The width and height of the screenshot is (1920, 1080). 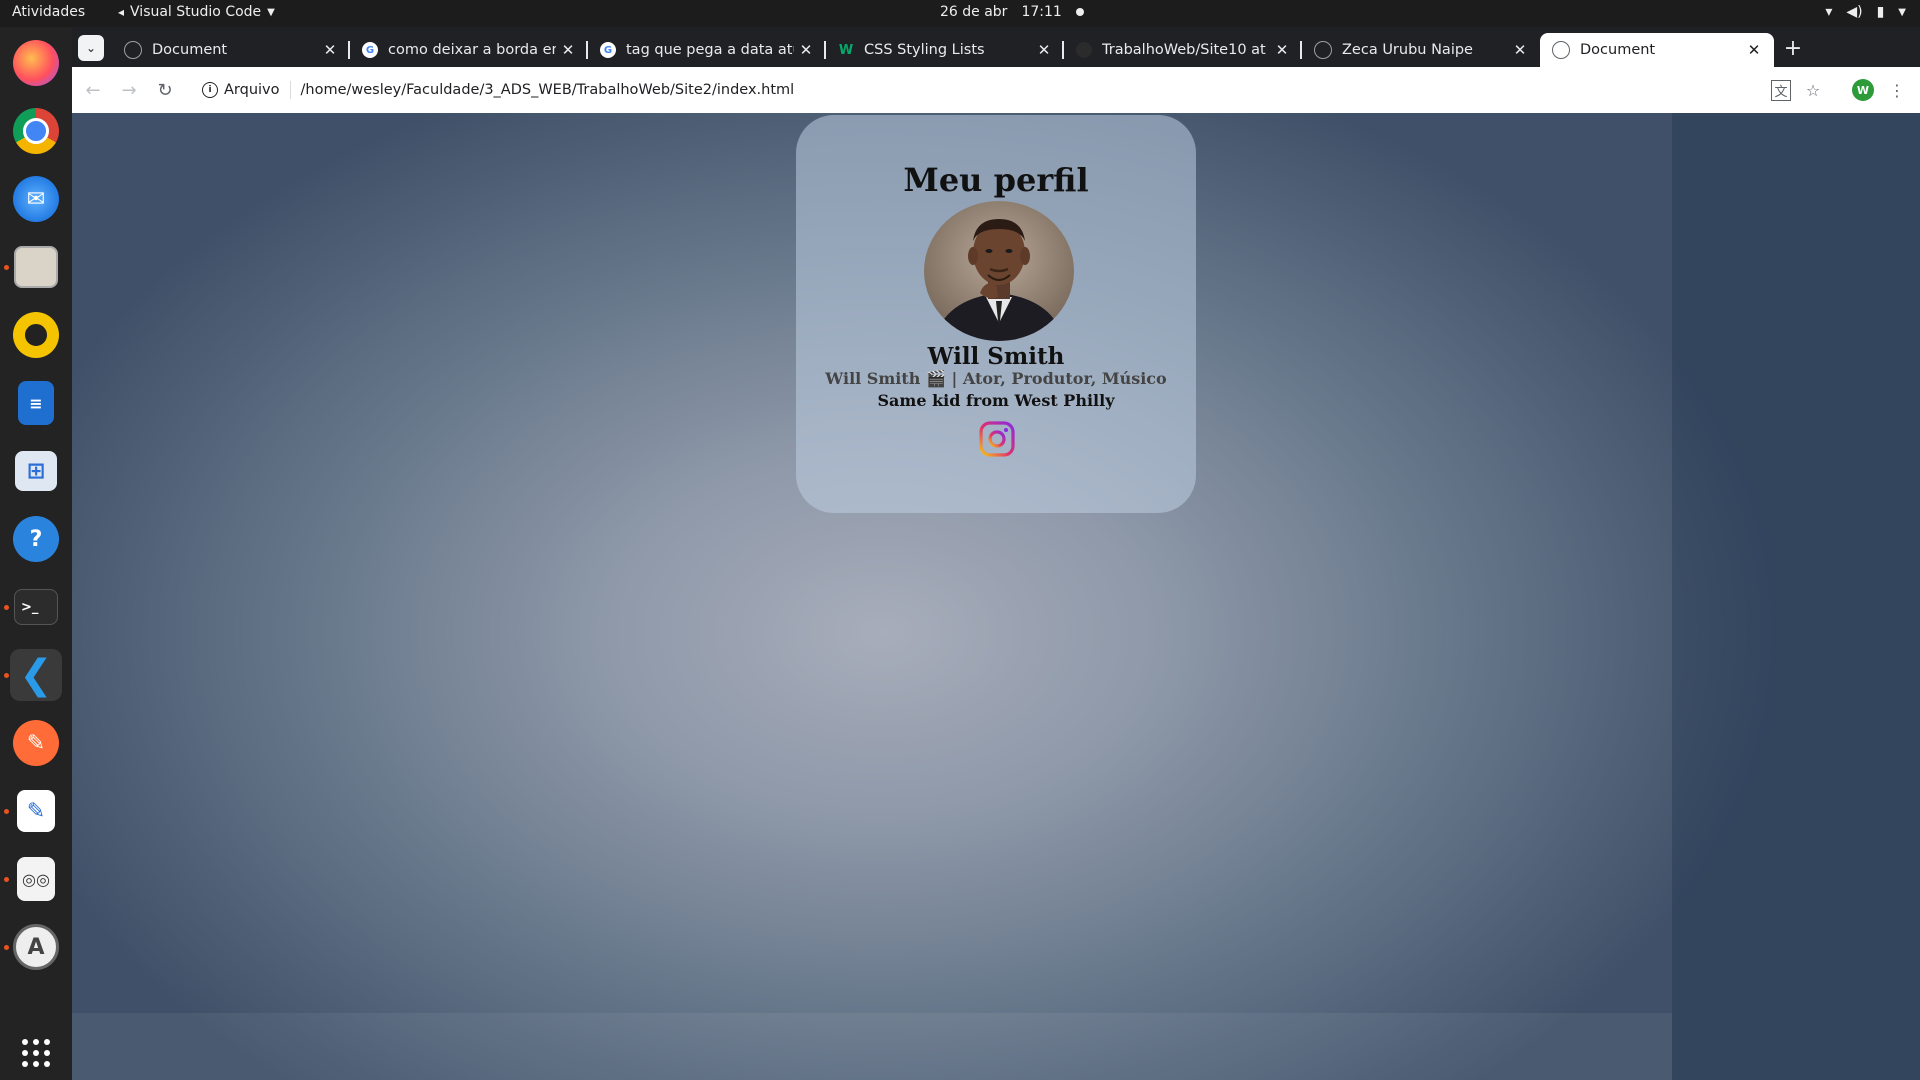 I want to click on battery-icon: ▮, so click(x=1880, y=12).